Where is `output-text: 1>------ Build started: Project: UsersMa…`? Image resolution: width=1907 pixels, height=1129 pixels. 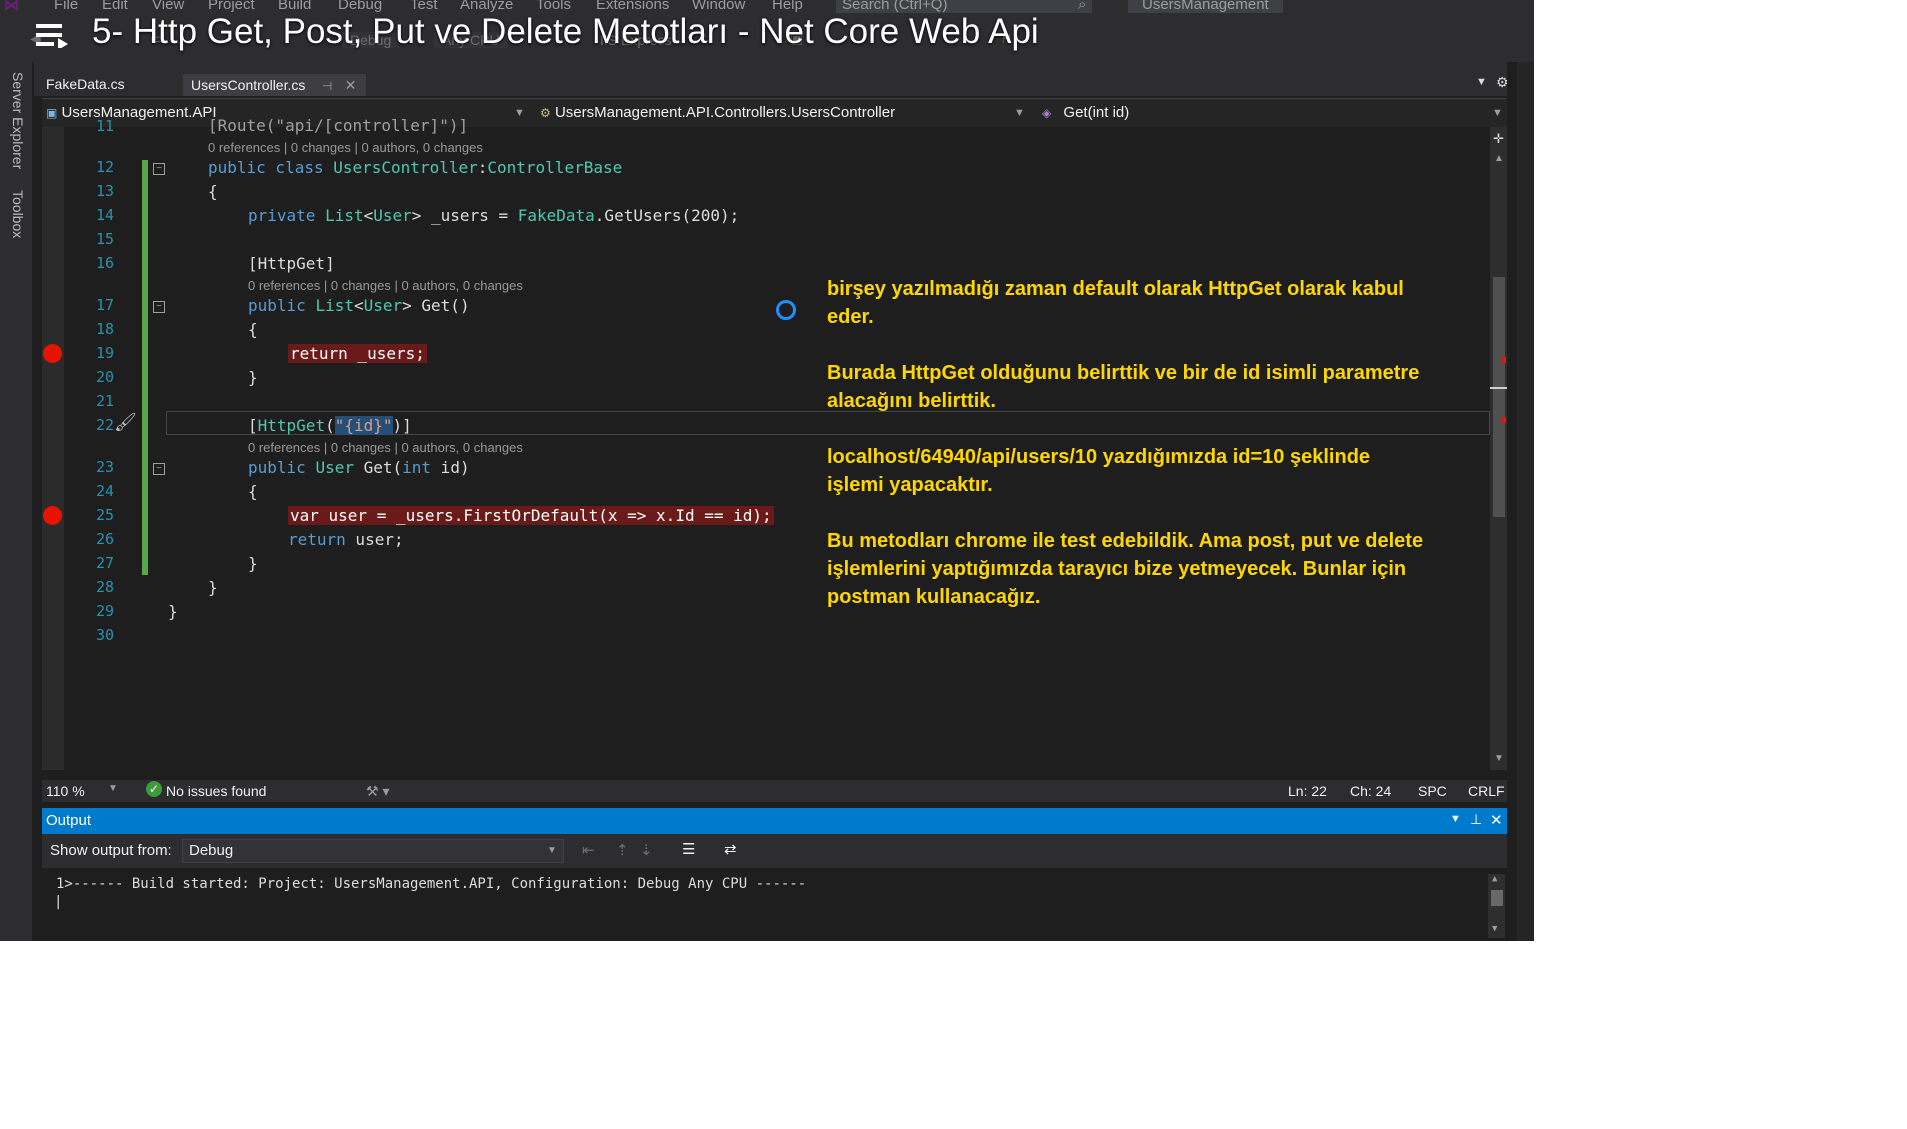 output-text: 1>------ Build started: Project: UsersMa… is located at coordinates (774, 904).